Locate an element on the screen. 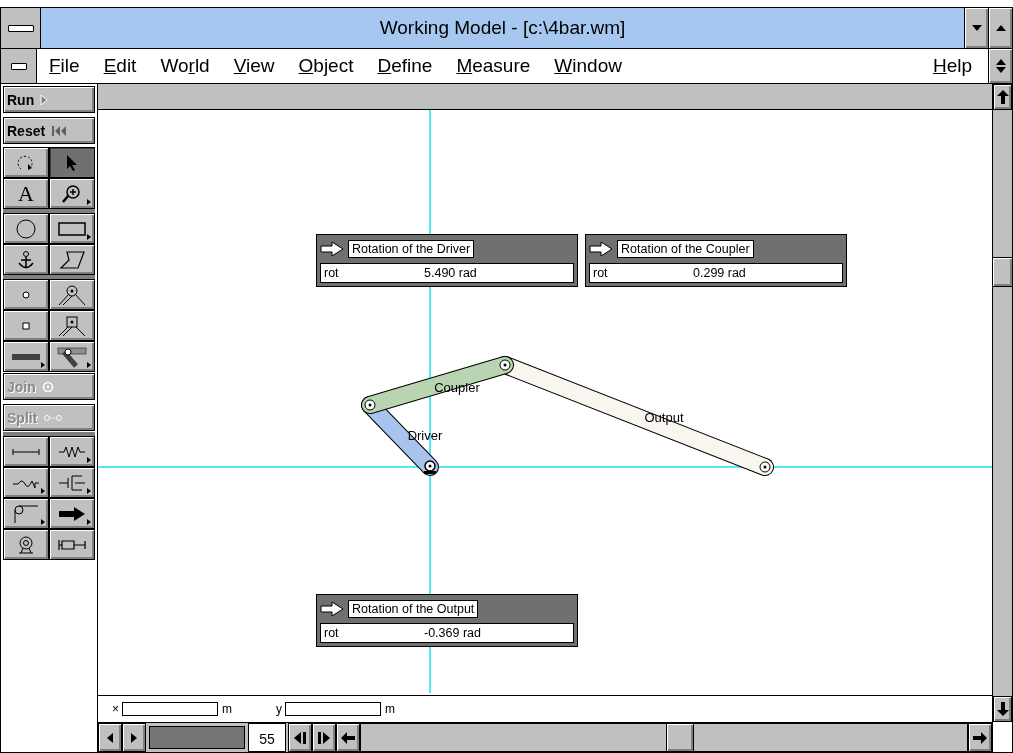 The height and width of the screenshot is (753, 1013). menu-item: Define is located at coordinates (405, 66).